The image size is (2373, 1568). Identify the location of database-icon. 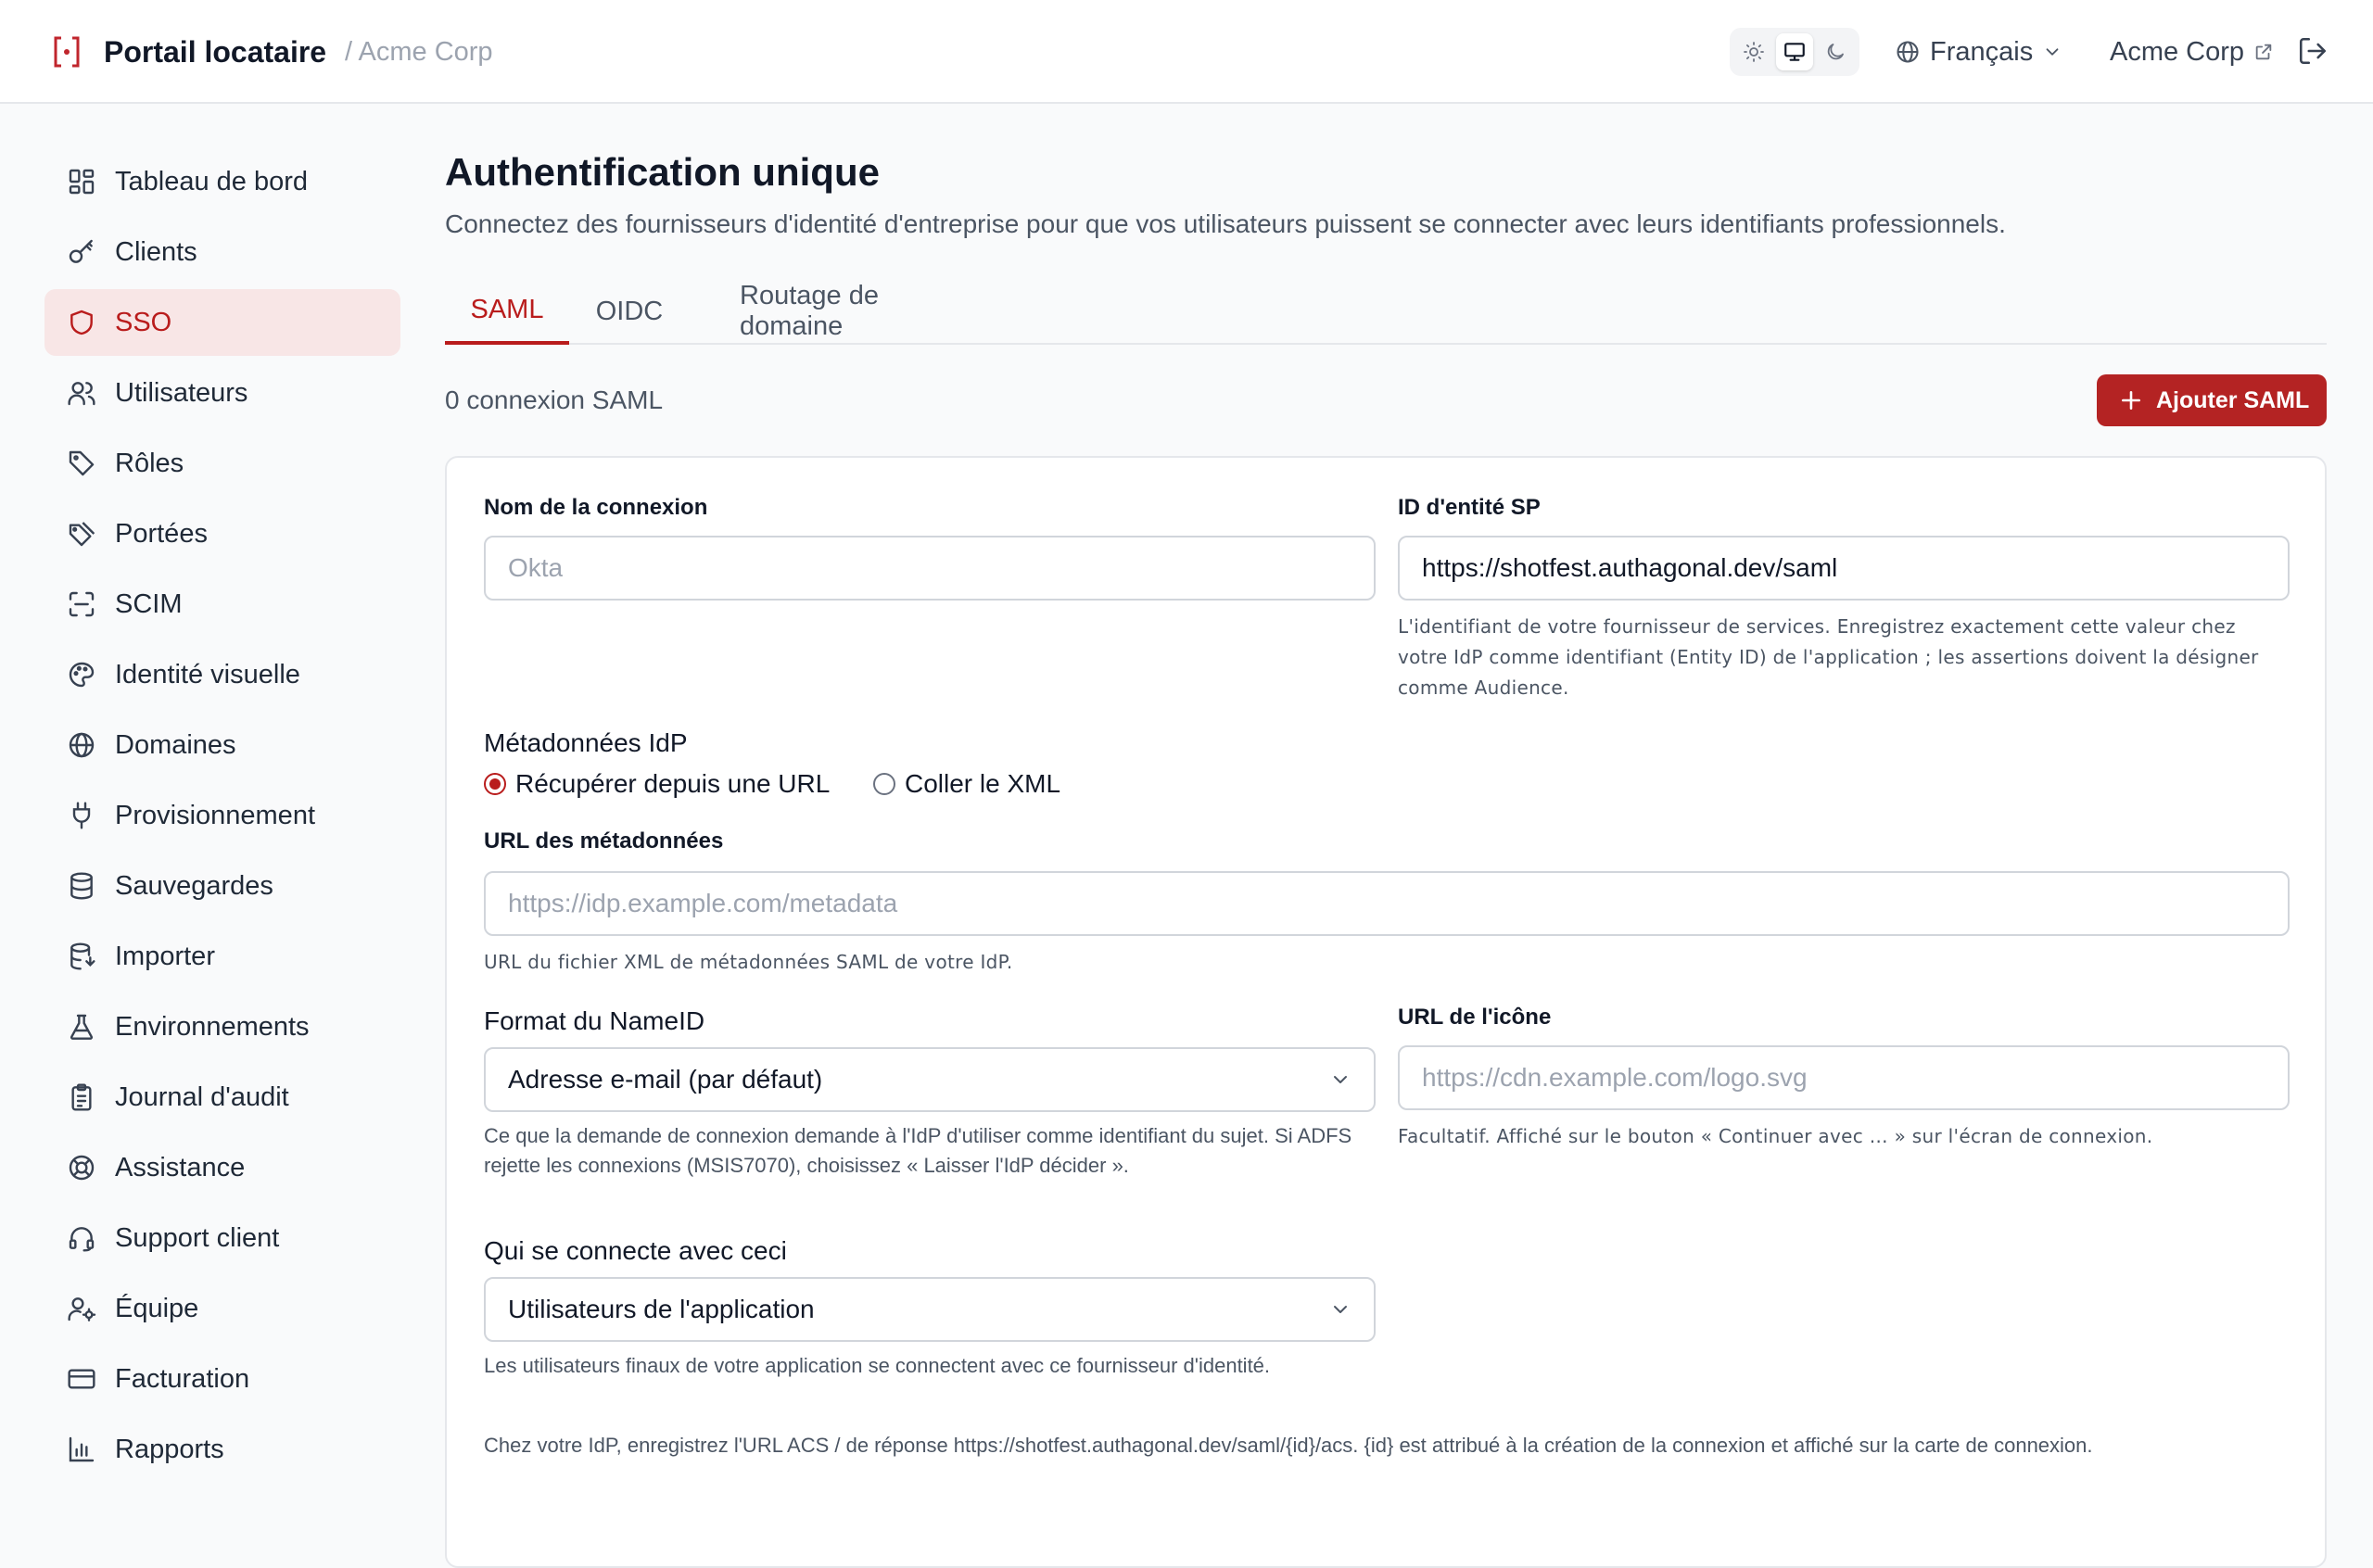
(81, 886).